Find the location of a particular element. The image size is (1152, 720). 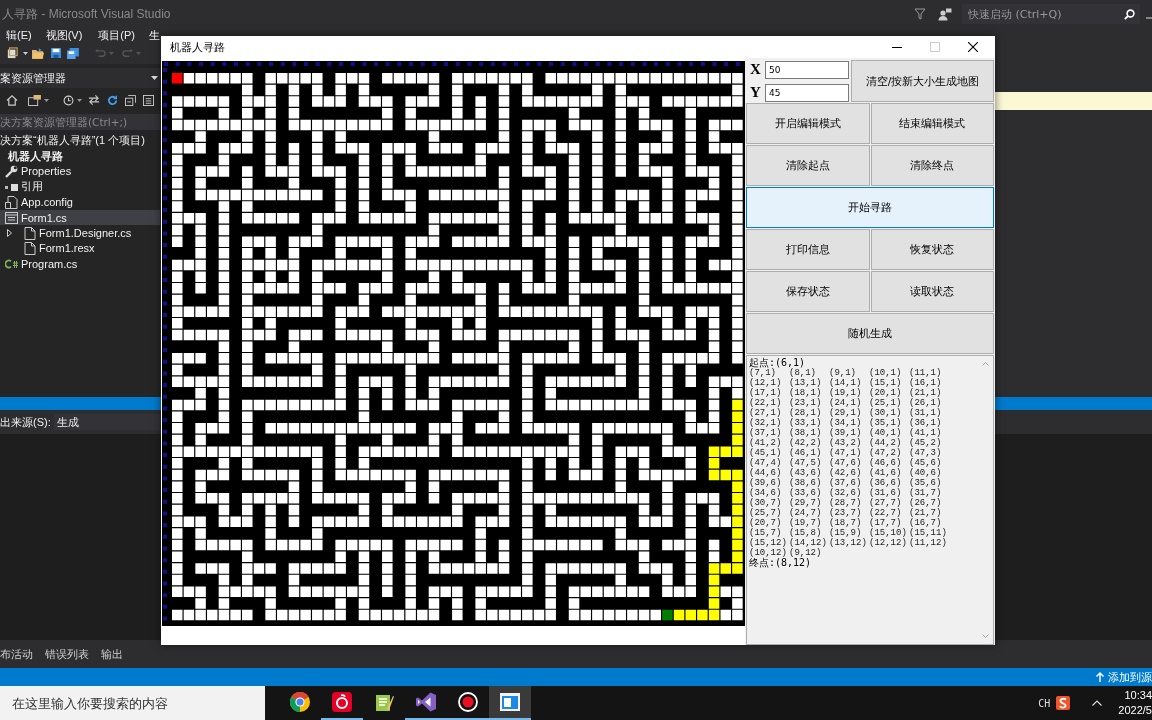

action-button: 保存状态 is located at coordinates (808, 291).